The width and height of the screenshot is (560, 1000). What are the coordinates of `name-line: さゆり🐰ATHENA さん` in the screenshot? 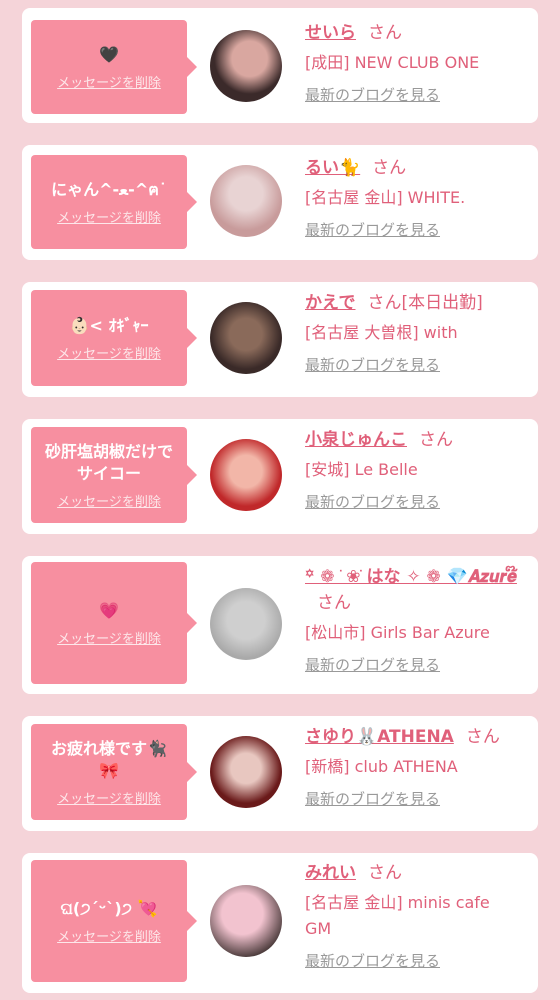 It's located at (414, 737).